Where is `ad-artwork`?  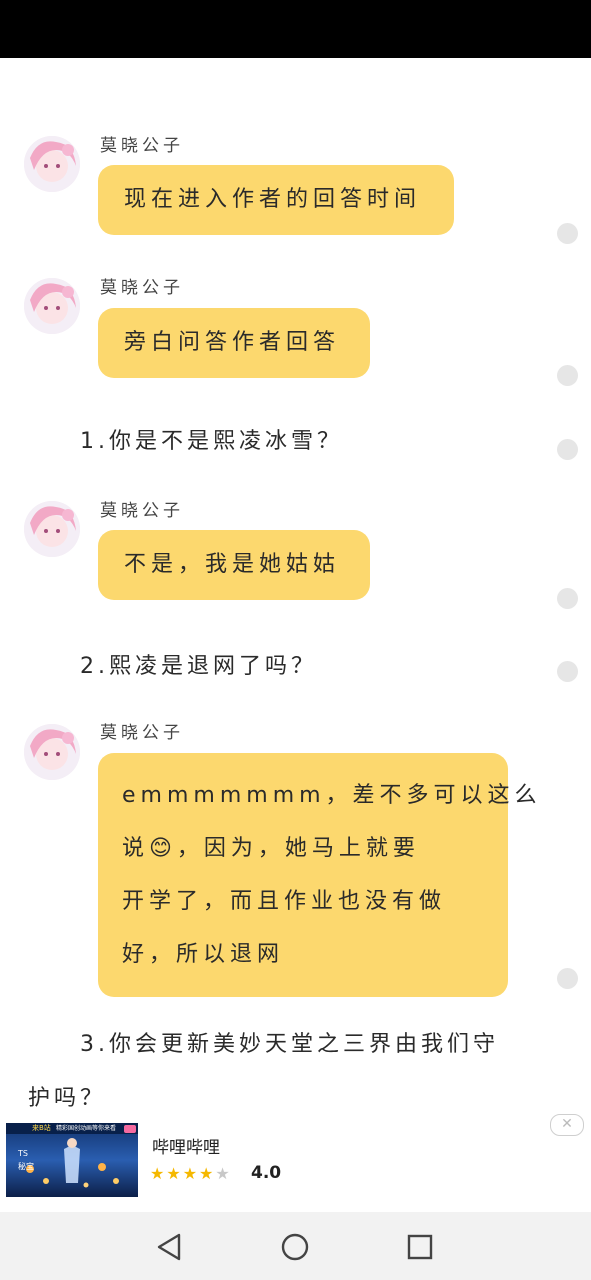
ad-artwork is located at coordinates (72, 1160).